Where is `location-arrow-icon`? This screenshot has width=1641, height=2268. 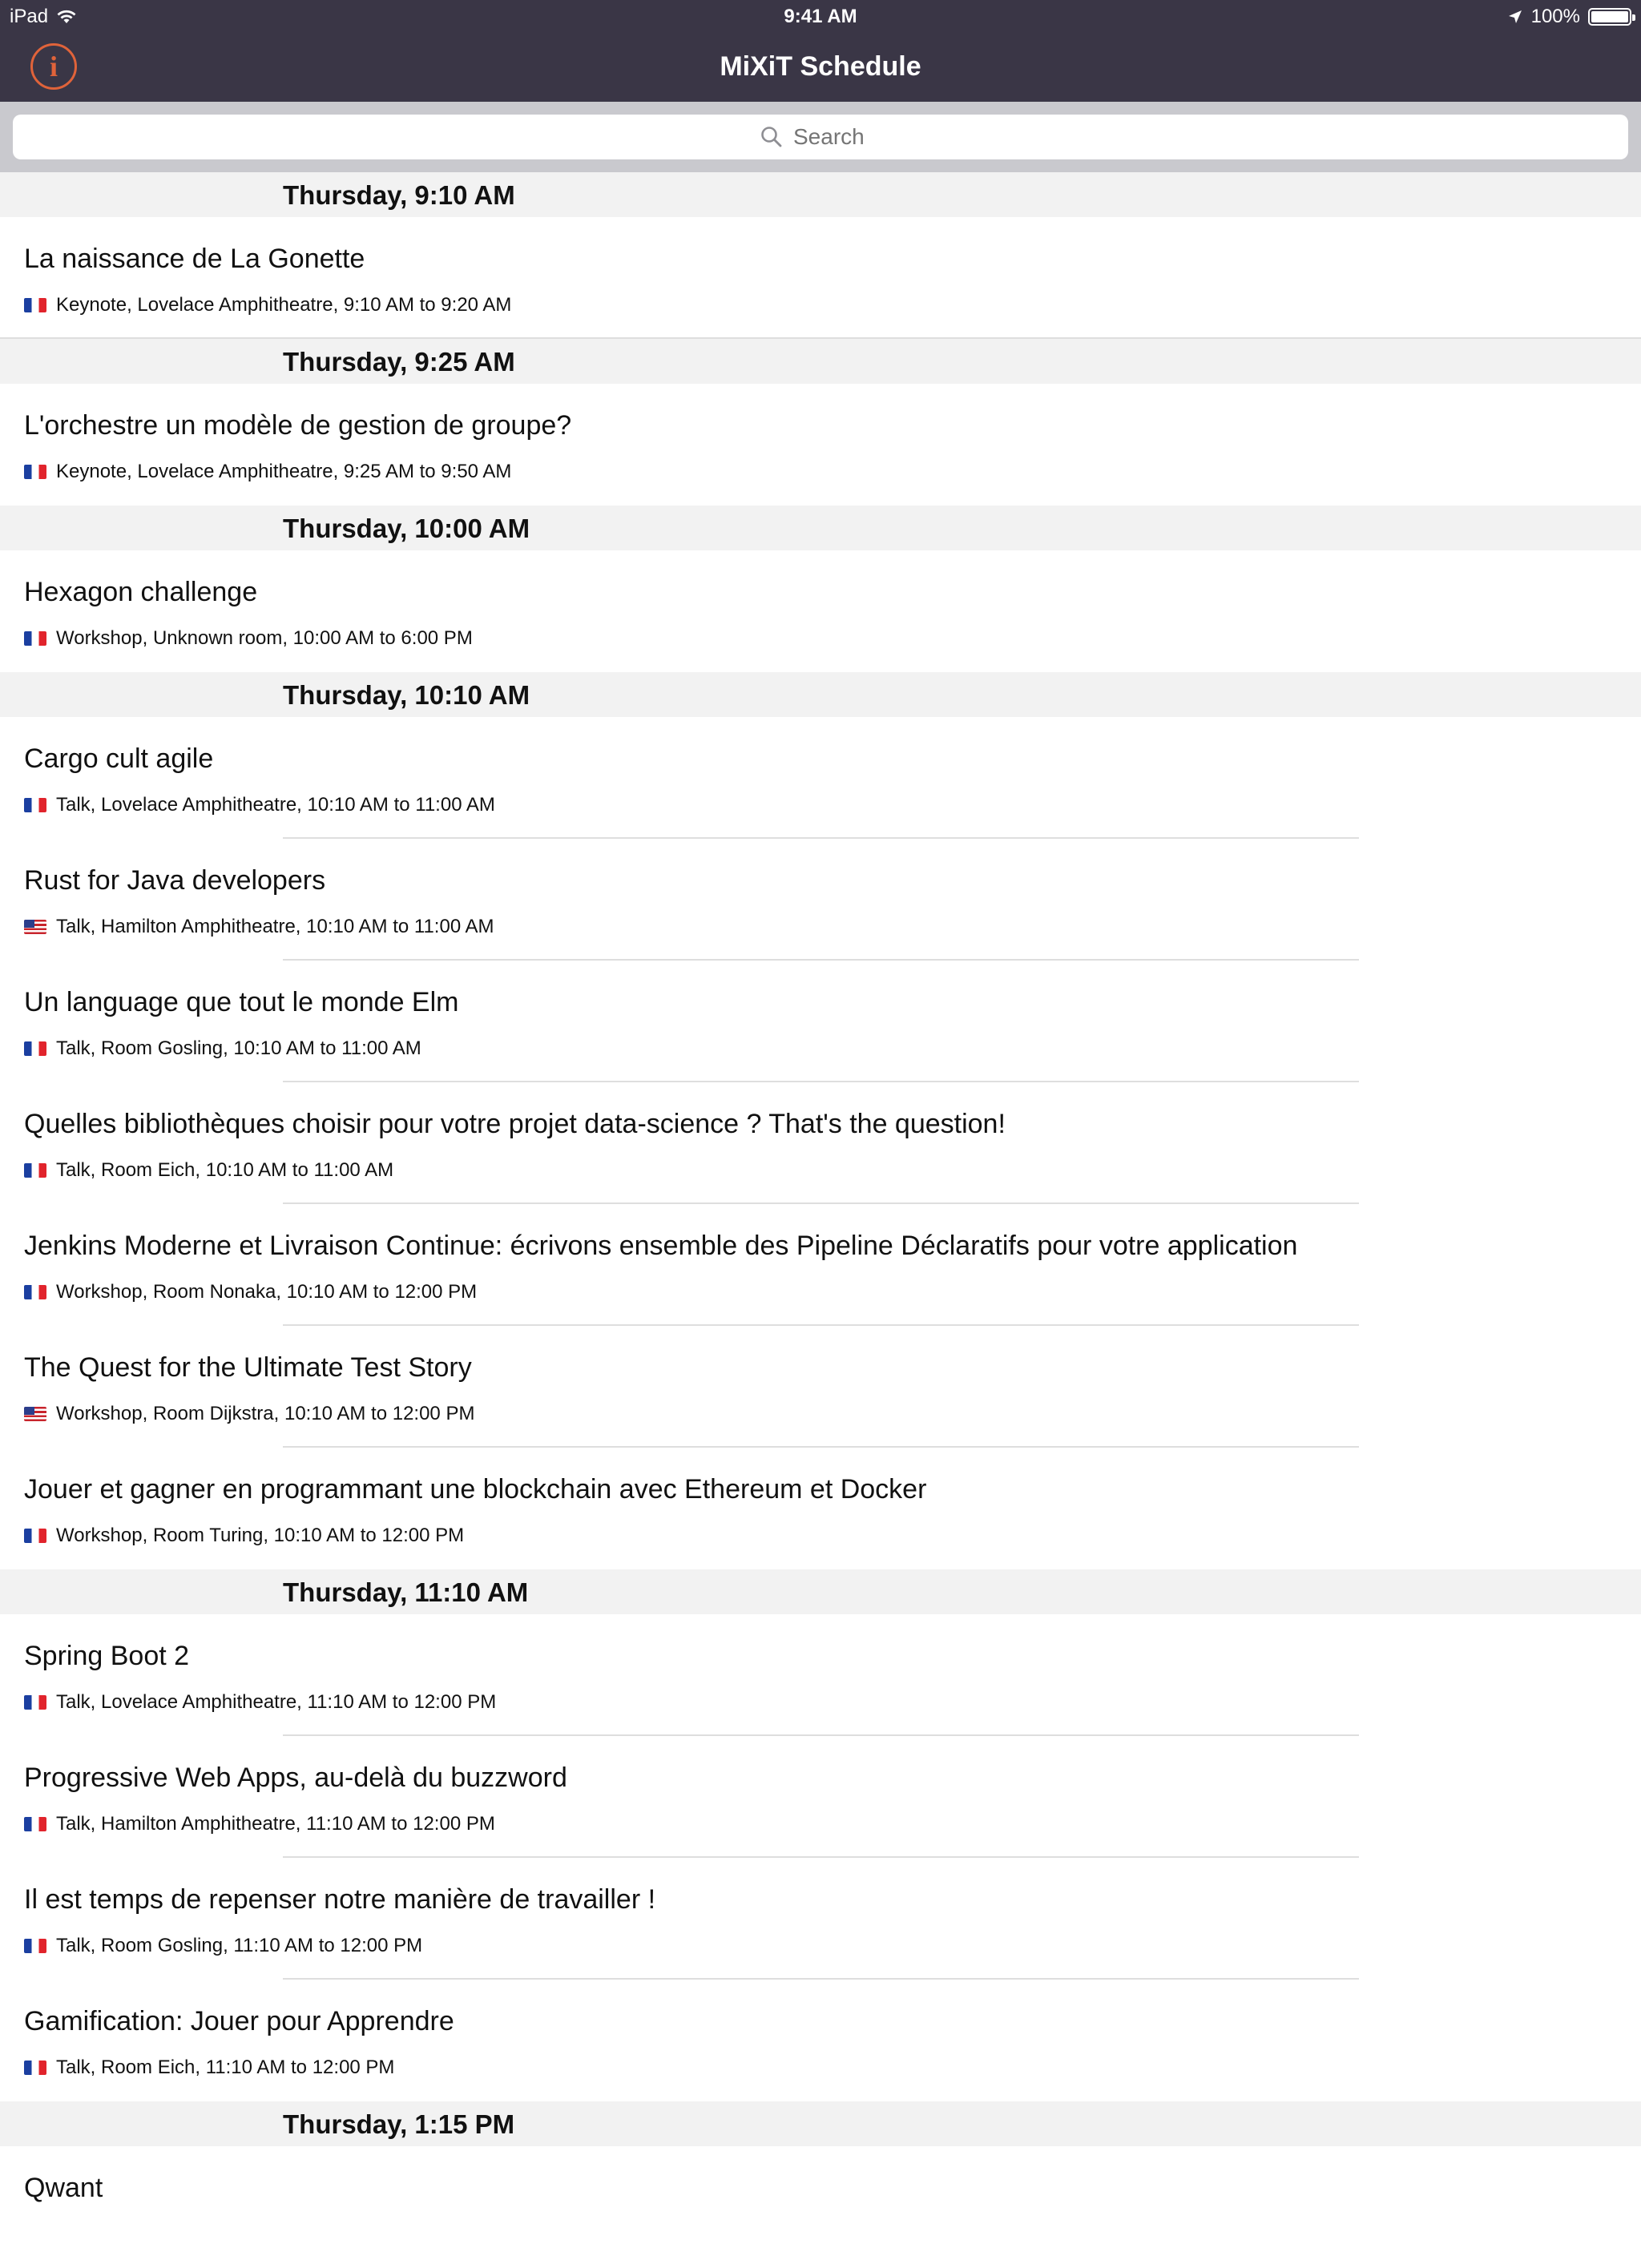 location-arrow-icon is located at coordinates (1515, 16).